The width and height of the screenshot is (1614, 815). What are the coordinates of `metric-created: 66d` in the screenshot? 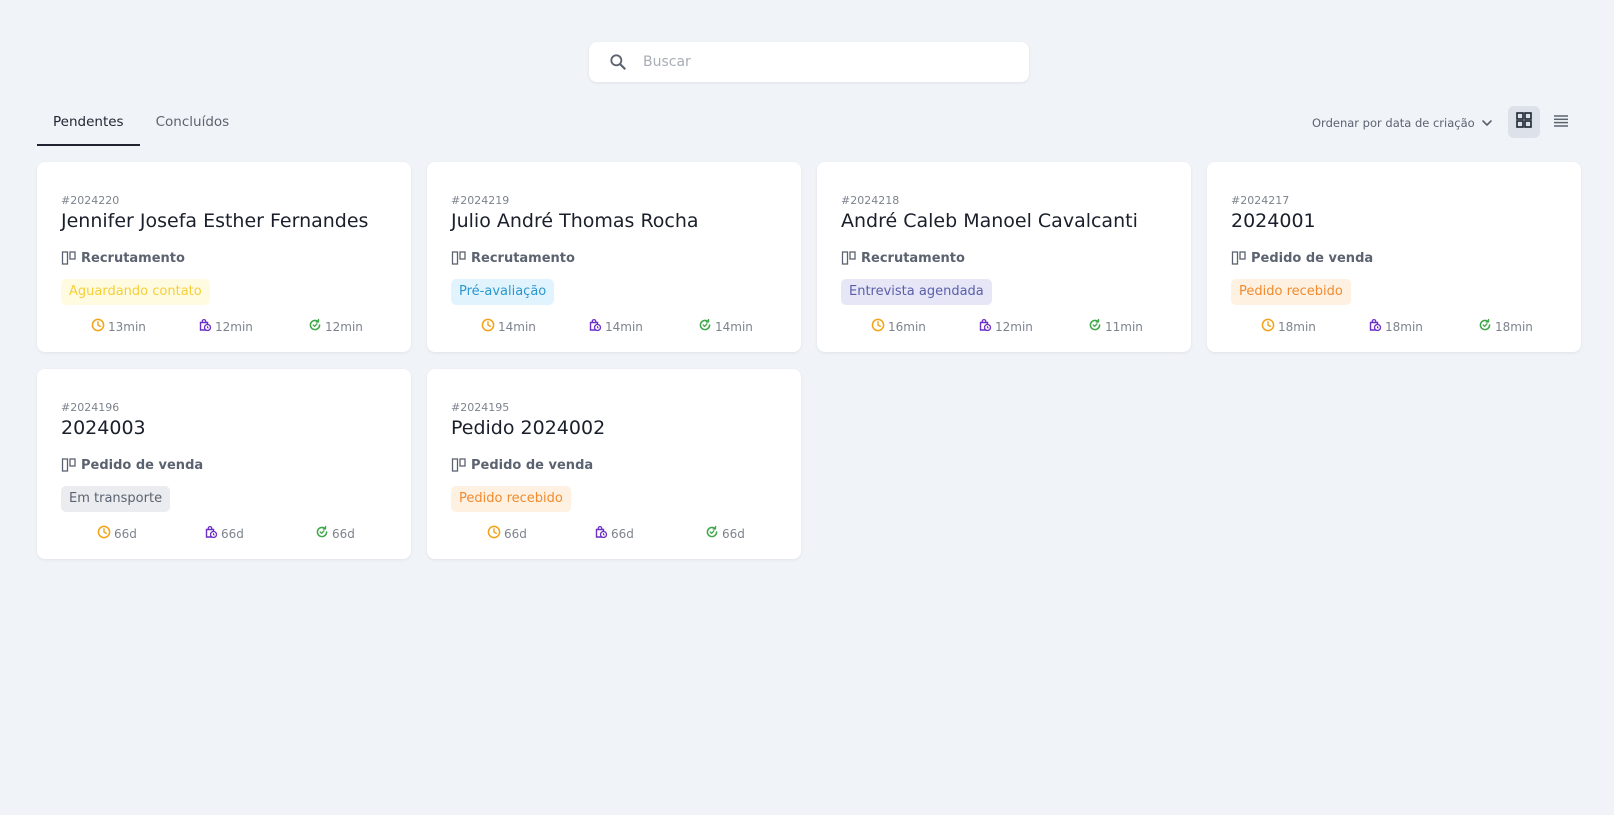 It's located at (117, 533).